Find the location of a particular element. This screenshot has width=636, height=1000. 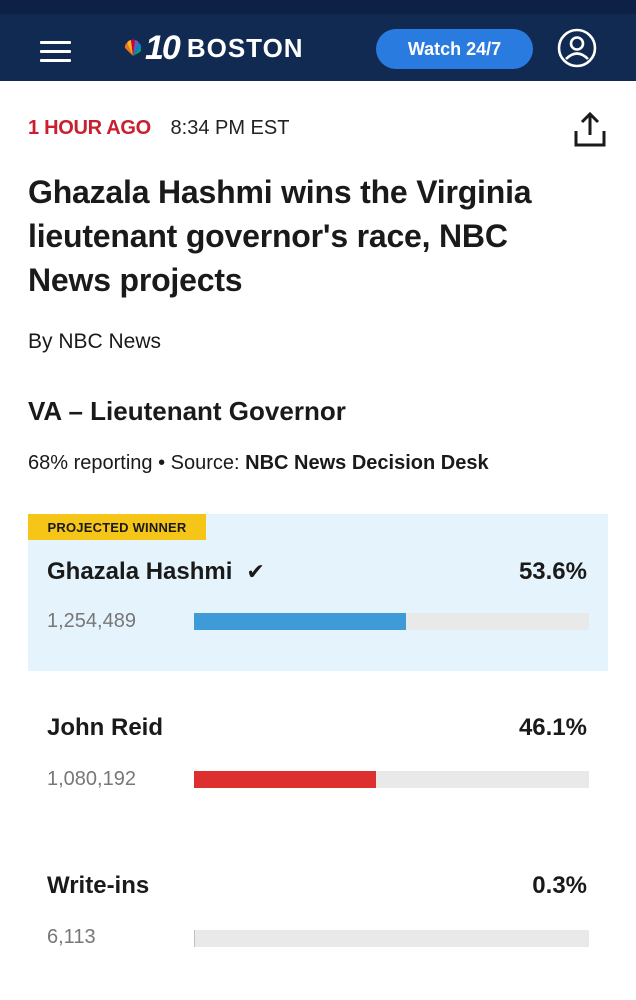

candidate-card: Write-ins 0.3% 6,113 is located at coordinates (318, 908).